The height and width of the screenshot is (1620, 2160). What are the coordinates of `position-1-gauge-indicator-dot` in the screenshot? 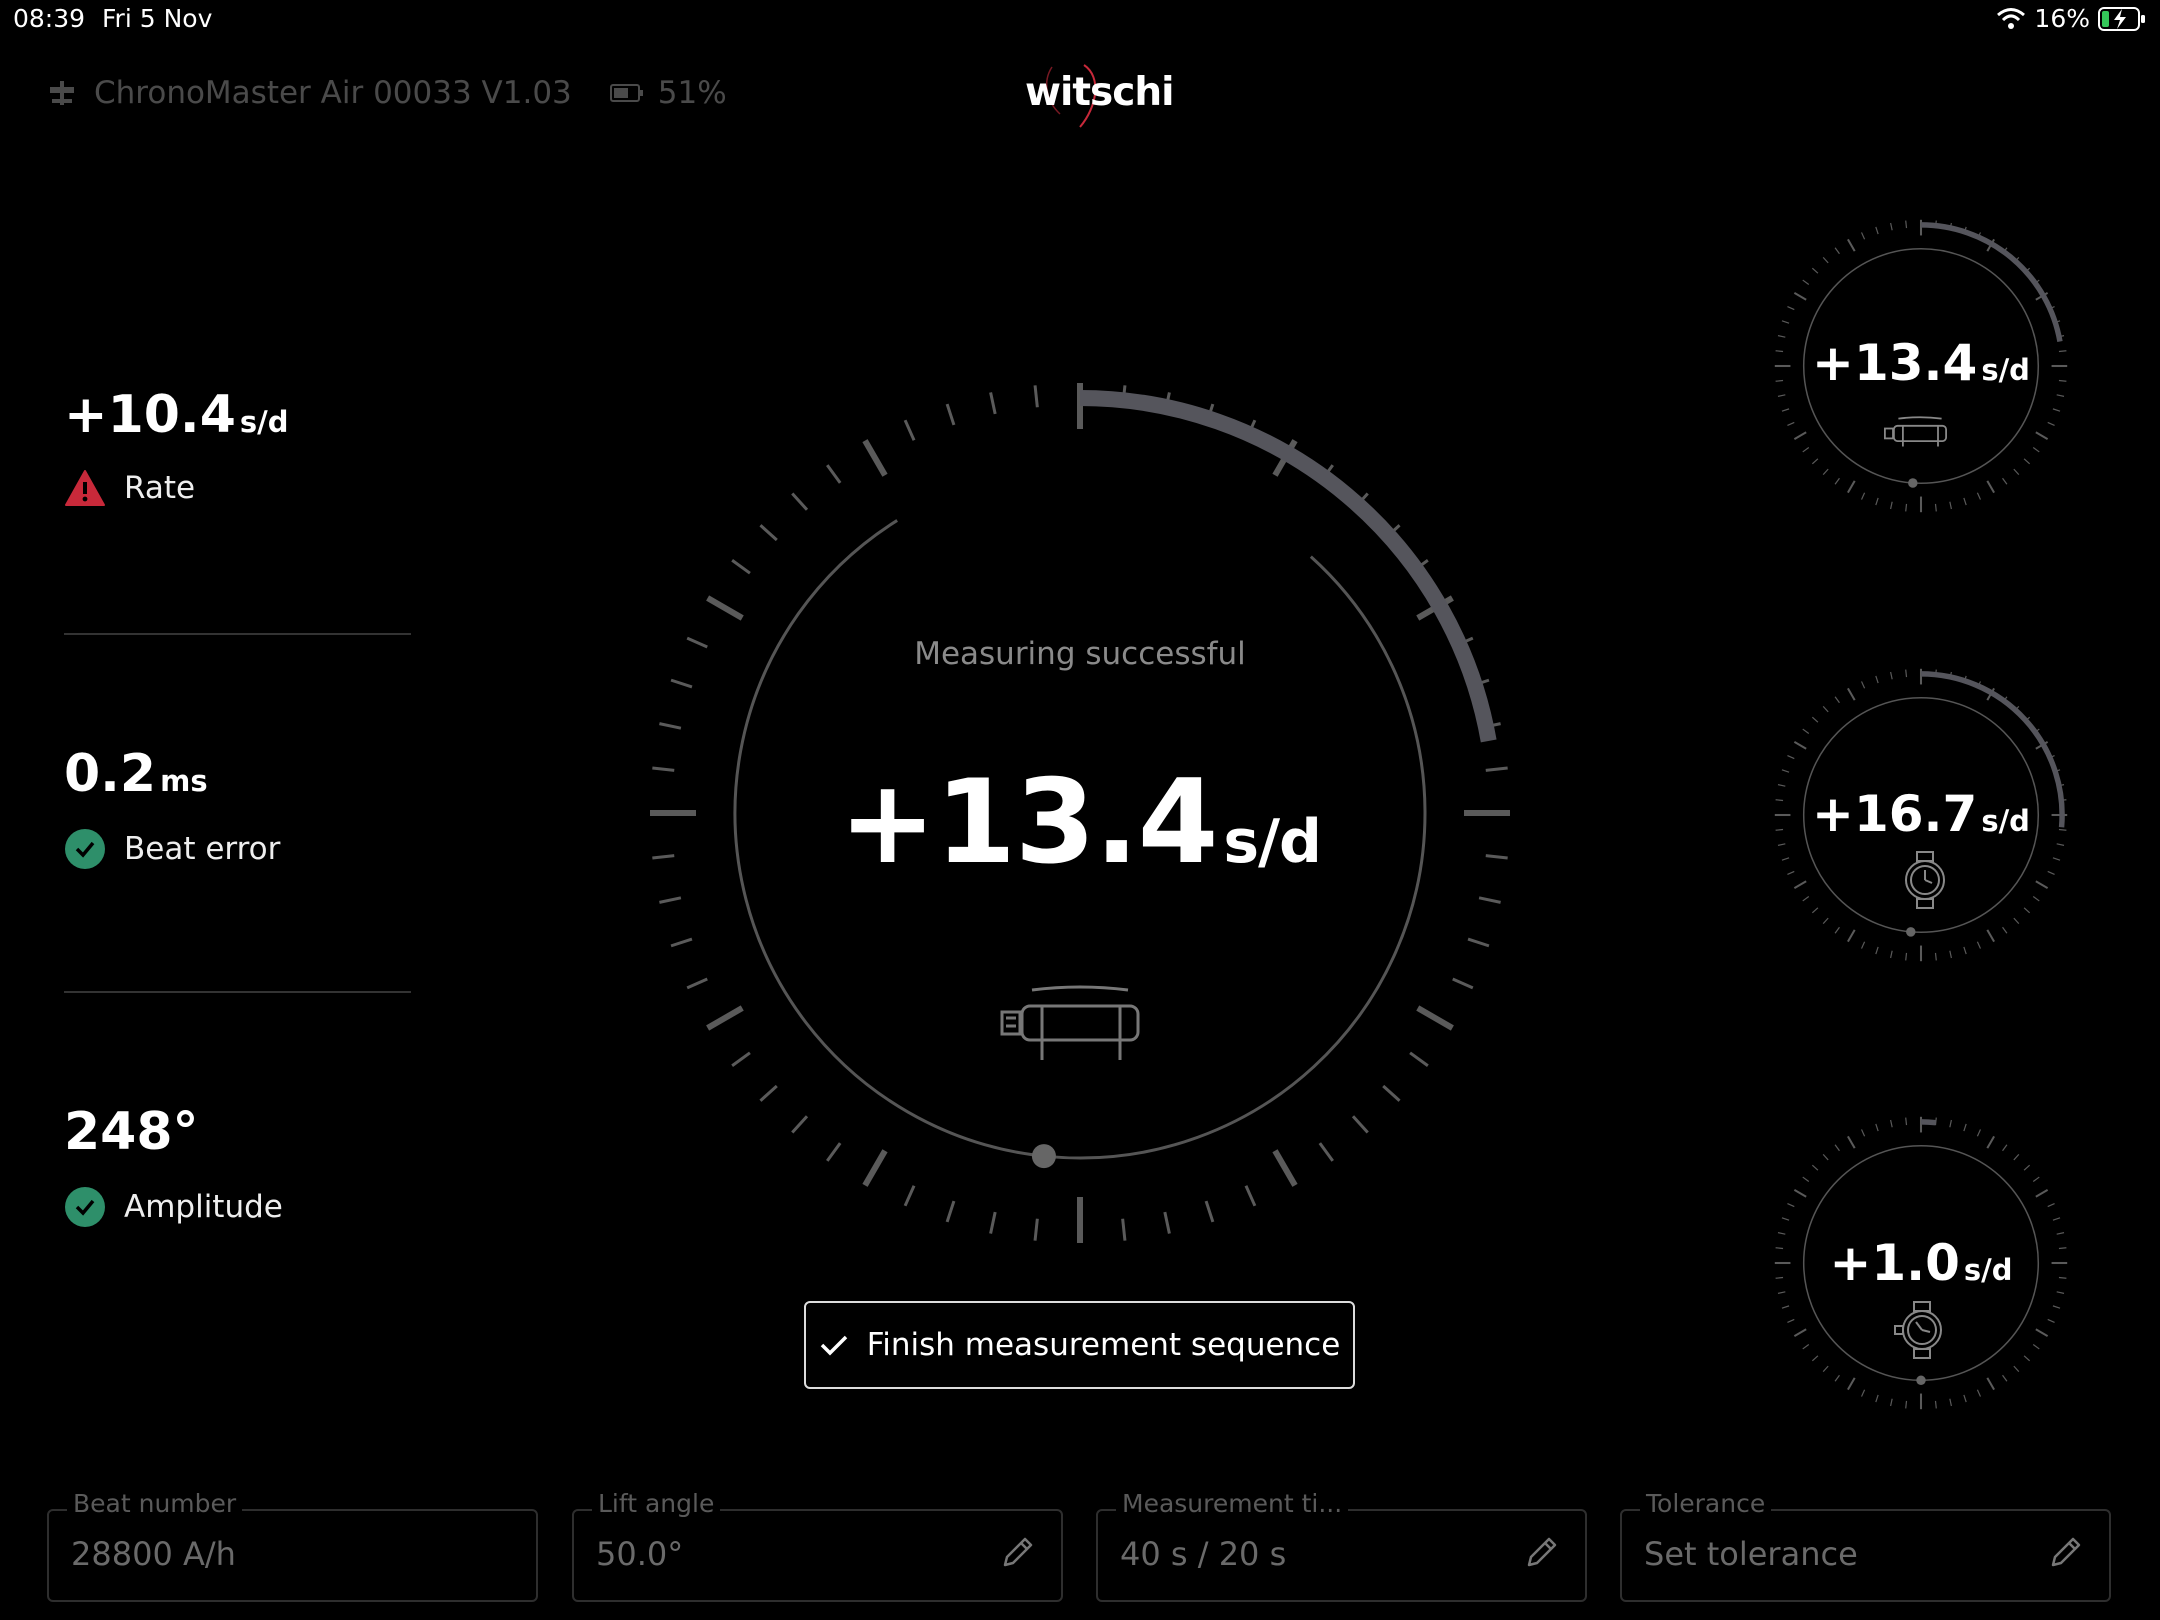 It's located at (1913, 483).